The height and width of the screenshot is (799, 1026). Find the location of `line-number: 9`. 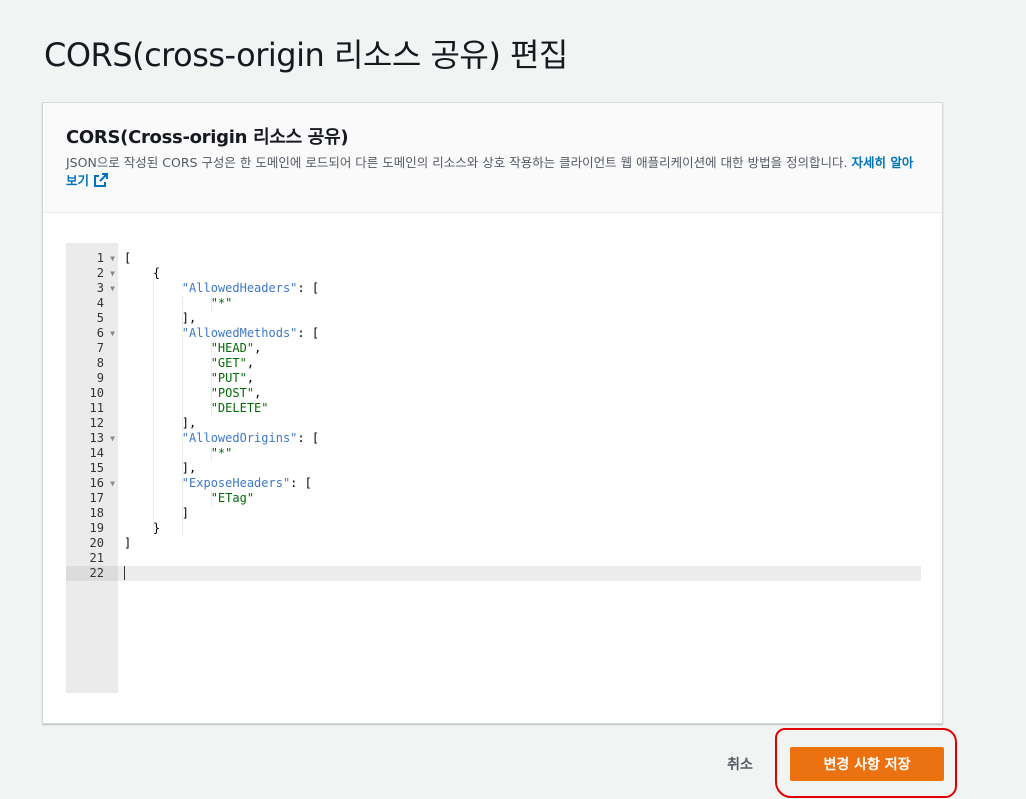

line-number: 9 is located at coordinates (92, 378).